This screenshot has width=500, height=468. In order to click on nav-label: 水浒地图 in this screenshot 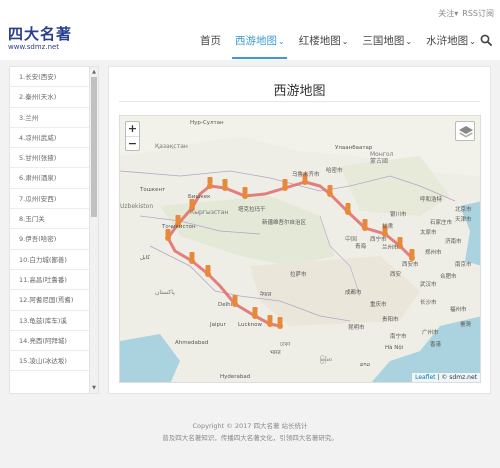, I will do `click(447, 41)`.